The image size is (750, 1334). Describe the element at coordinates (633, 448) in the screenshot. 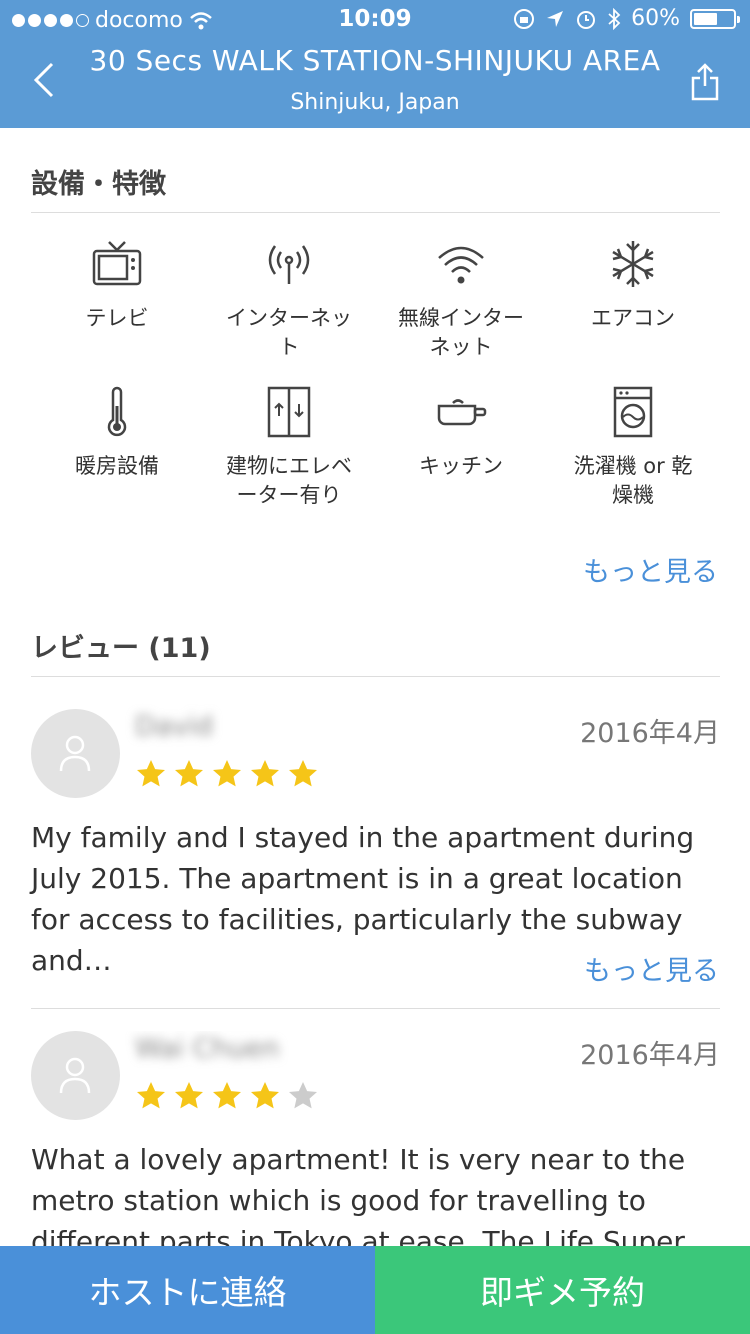

I see `amenity-laundry: 洗濯機 or 乾燥機` at that location.